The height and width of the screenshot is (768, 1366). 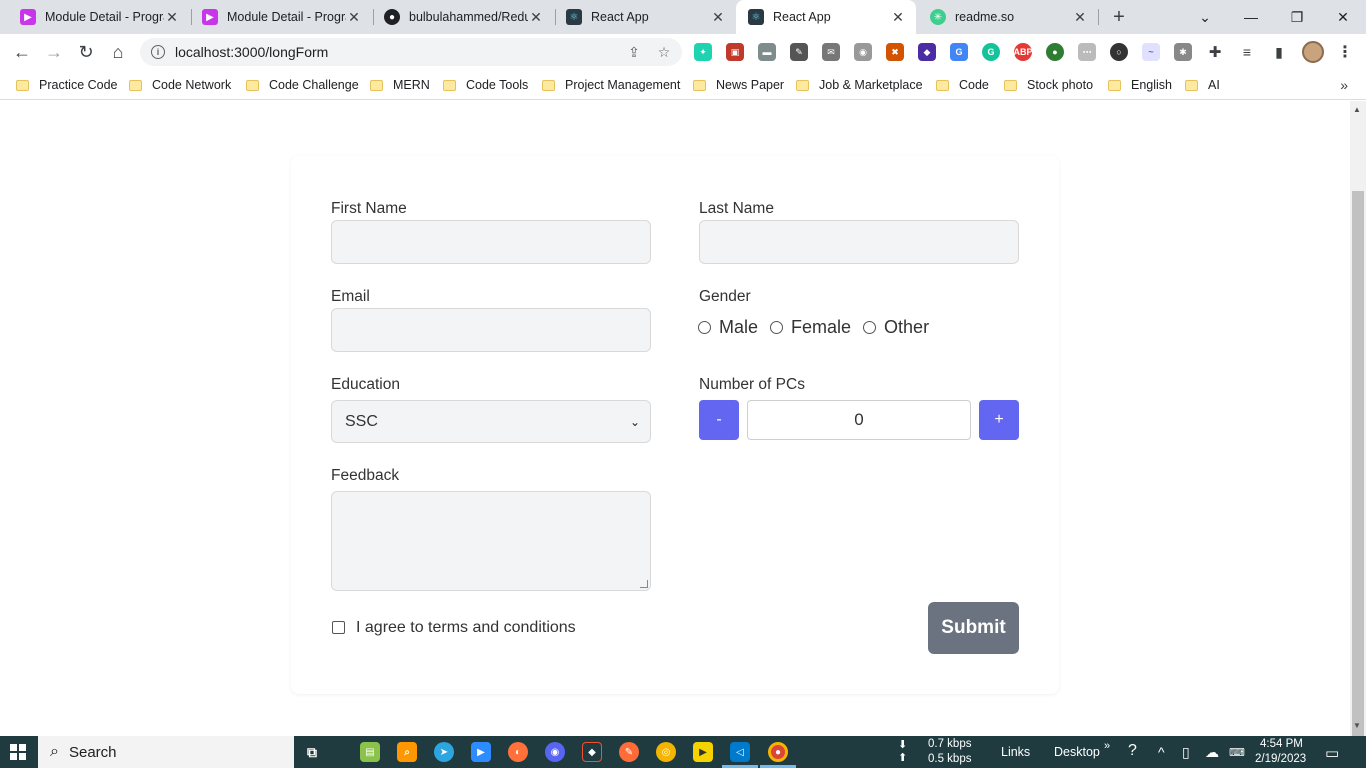 I want to click on last-name-input, so click(x=859, y=242).